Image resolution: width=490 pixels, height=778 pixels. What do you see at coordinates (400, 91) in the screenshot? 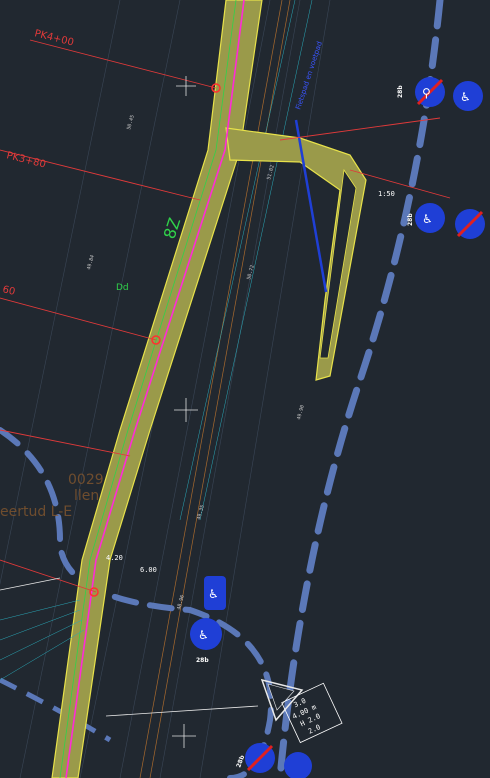
I see `sign-code-1: 28b` at bounding box center [400, 91].